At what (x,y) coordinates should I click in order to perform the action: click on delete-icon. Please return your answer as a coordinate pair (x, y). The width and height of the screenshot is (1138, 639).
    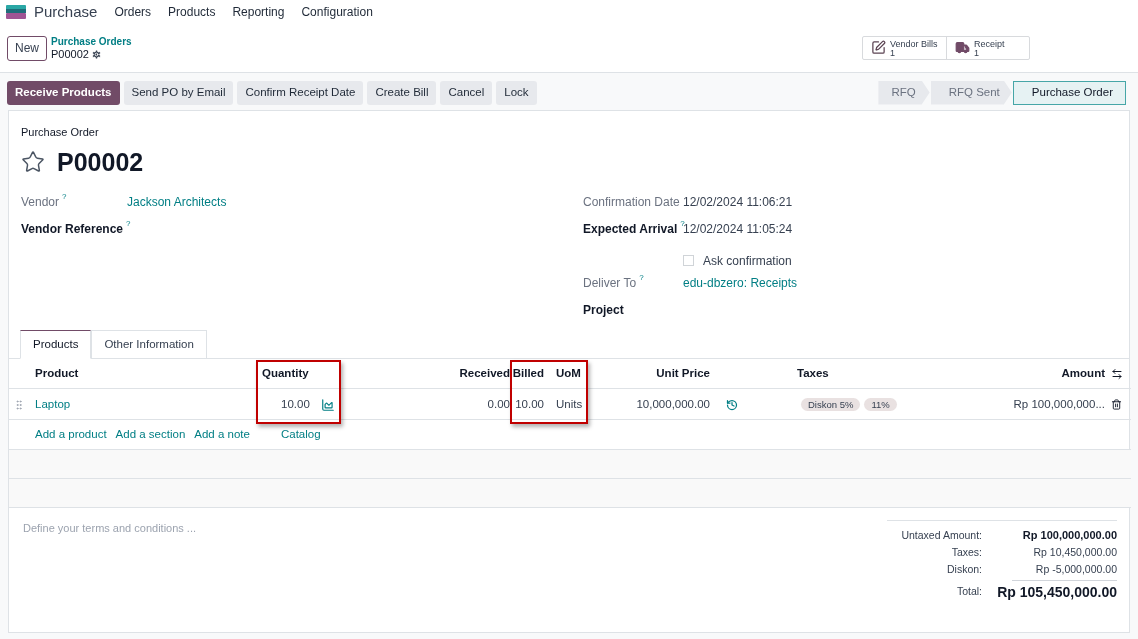
    Looking at the image, I should click on (1116, 404).